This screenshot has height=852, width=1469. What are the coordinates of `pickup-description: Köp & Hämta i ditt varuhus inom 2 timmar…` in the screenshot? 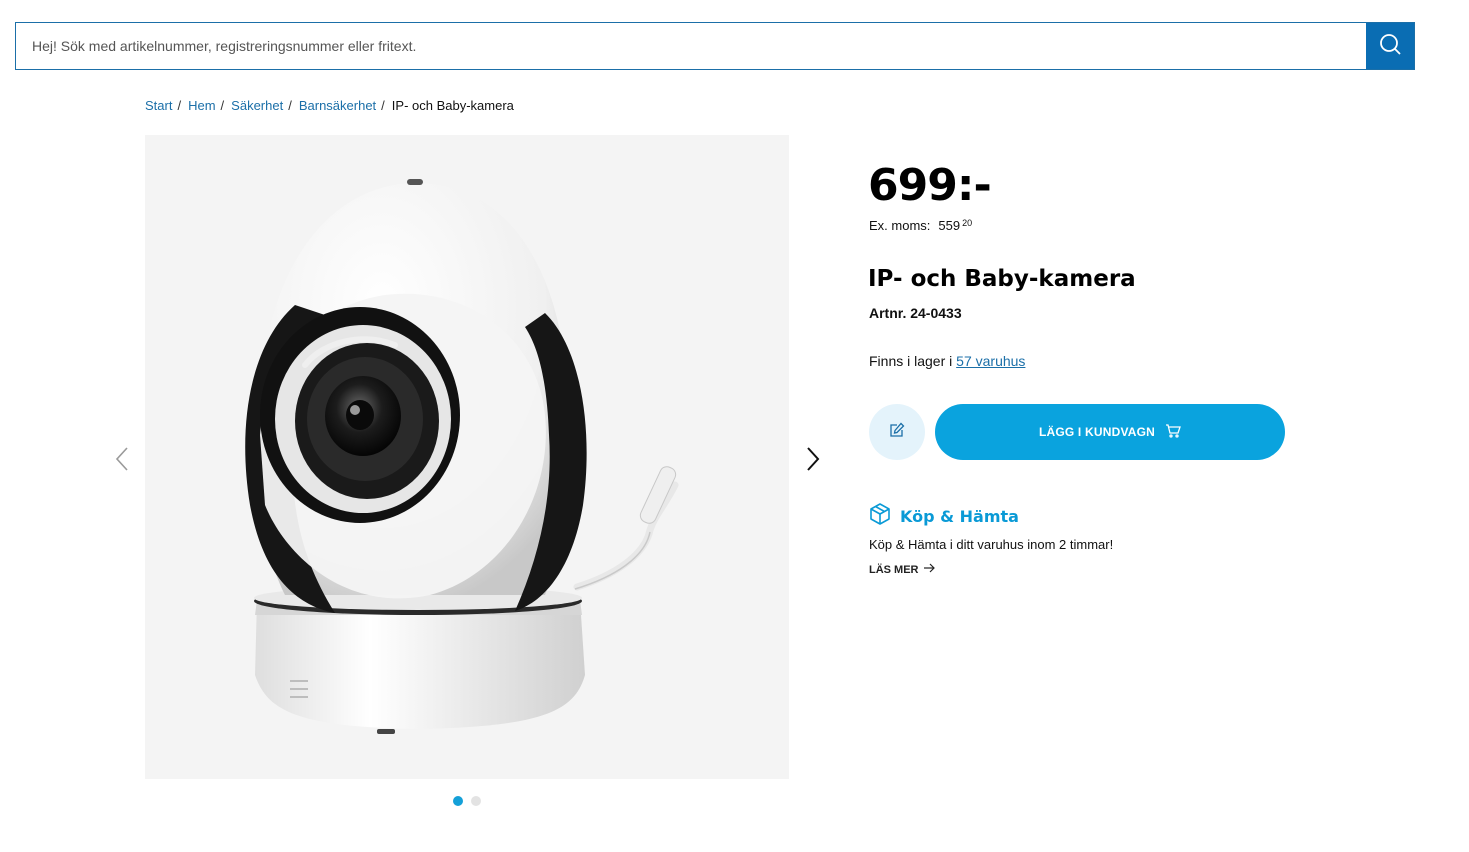 It's located at (991, 544).